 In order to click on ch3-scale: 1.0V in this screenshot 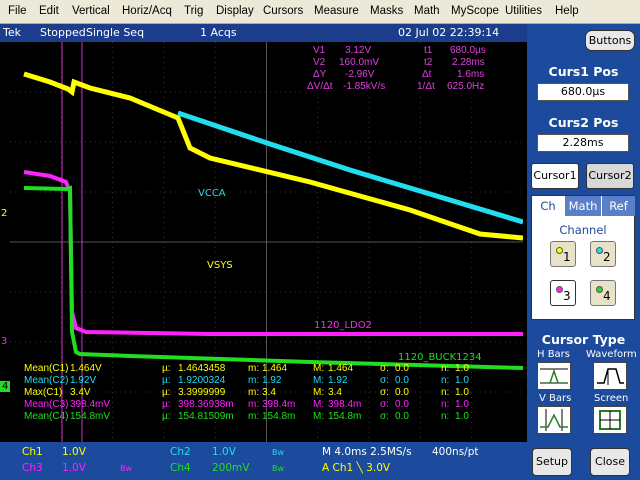, I will do `click(74, 468)`.